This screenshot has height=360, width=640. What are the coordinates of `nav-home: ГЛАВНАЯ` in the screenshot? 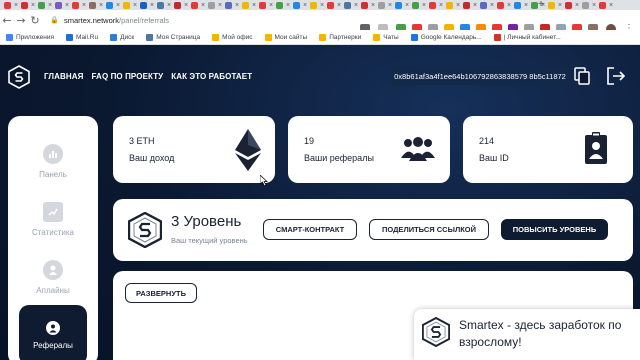 It's located at (64, 76).